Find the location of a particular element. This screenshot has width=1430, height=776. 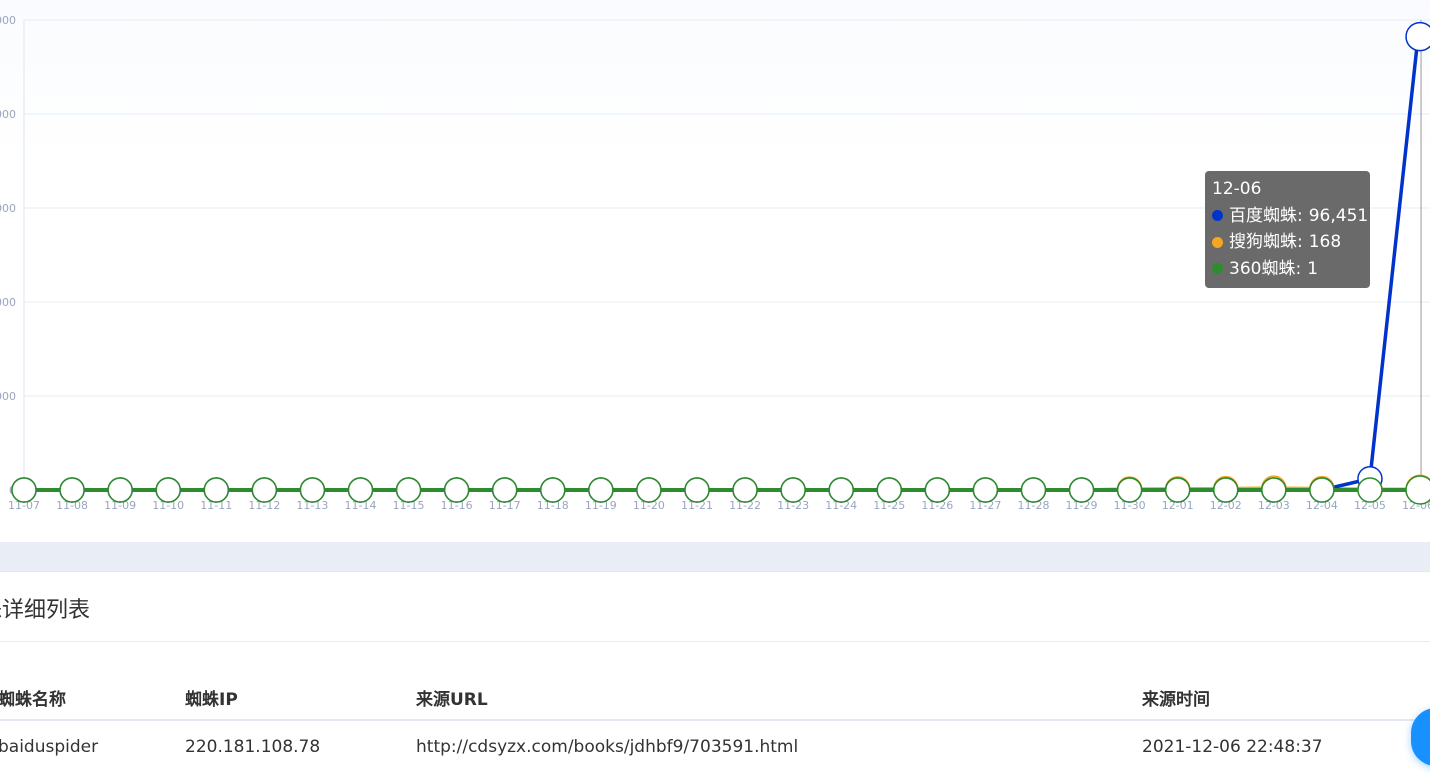

col-header-spider-ip: 蜘蛛IP is located at coordinates (211, 697).